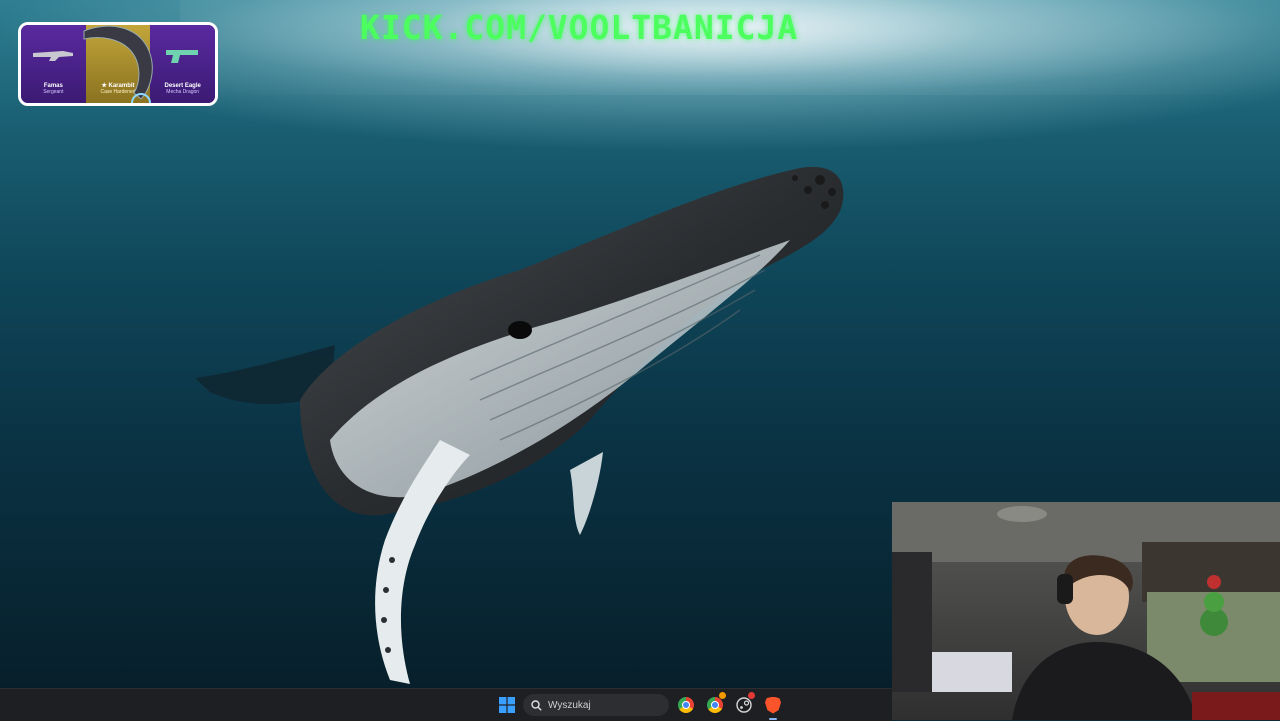  What do you see at coordinates (53, 56) in the screenshot?
I see `rifle-icon` at bounding box center [53, 56].